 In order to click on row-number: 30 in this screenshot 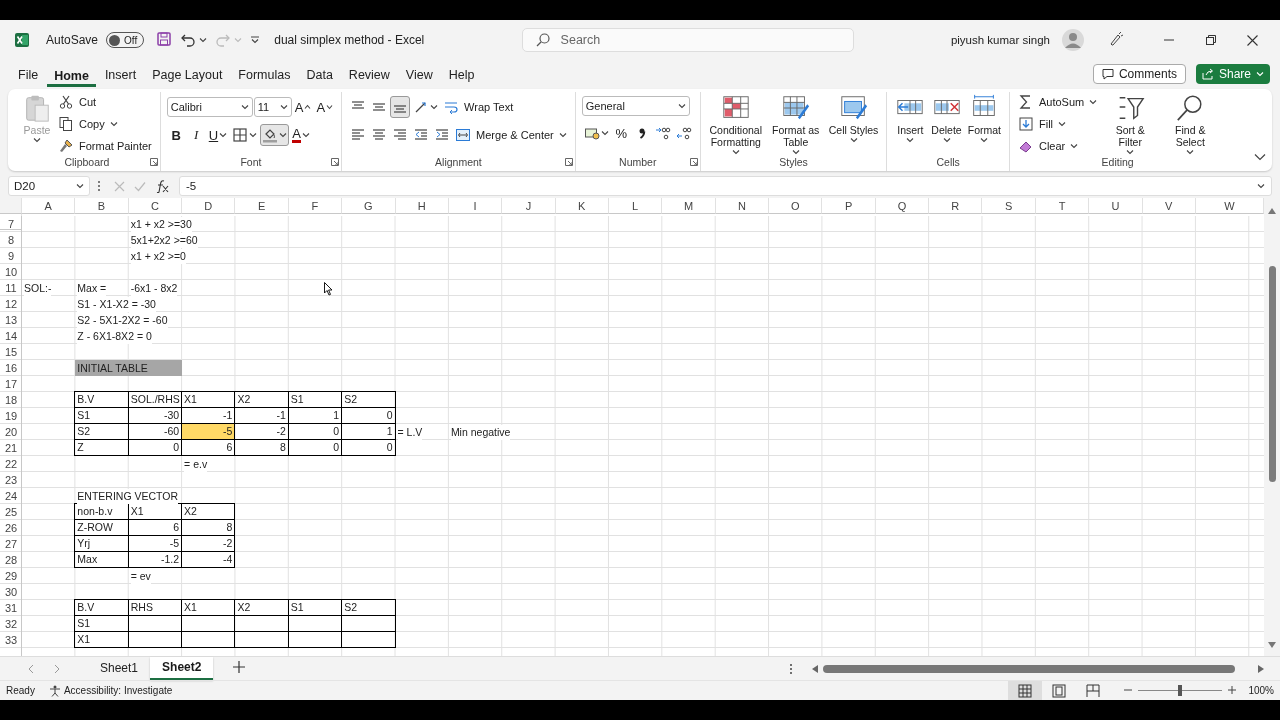, I will do `click(11, 592)`.